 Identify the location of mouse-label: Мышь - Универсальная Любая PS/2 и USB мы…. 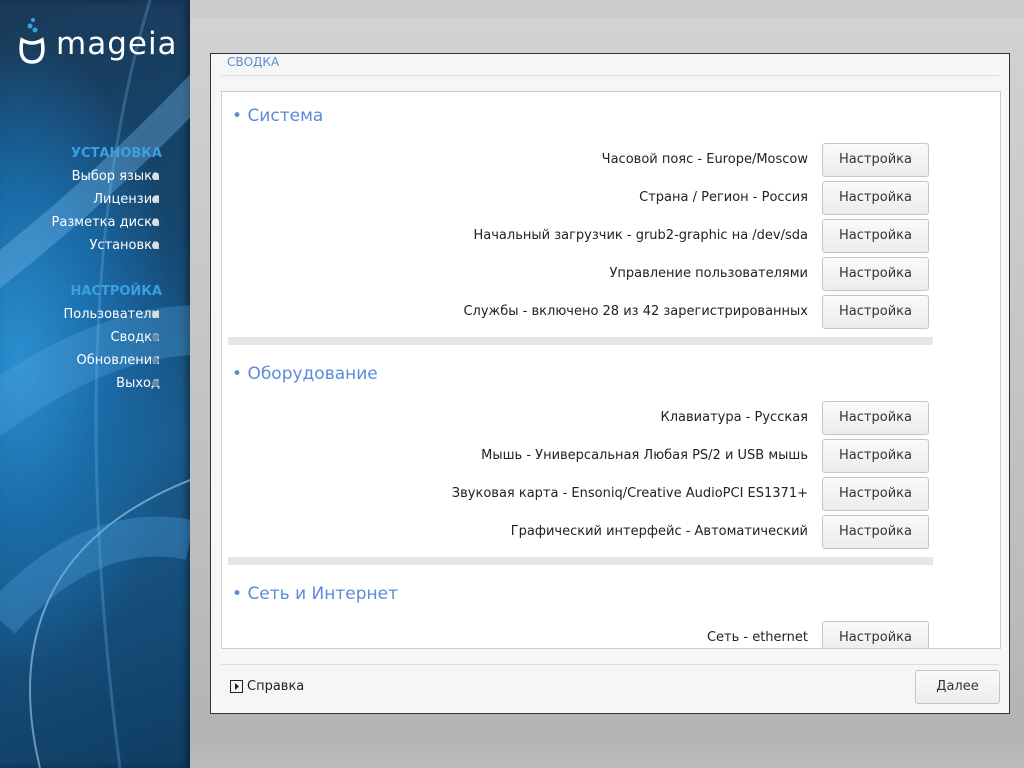
(644, 455).